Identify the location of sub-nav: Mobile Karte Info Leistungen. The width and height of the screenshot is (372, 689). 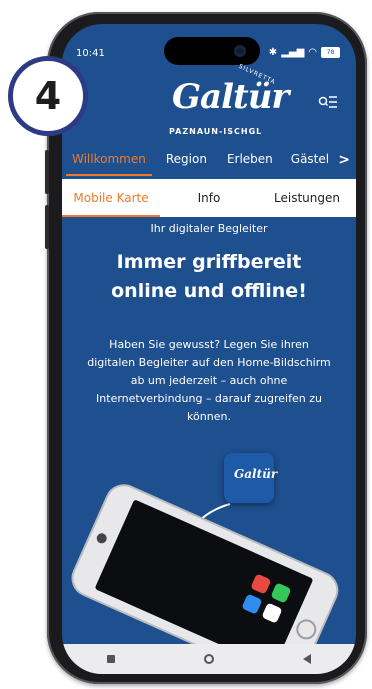
(209, 198).